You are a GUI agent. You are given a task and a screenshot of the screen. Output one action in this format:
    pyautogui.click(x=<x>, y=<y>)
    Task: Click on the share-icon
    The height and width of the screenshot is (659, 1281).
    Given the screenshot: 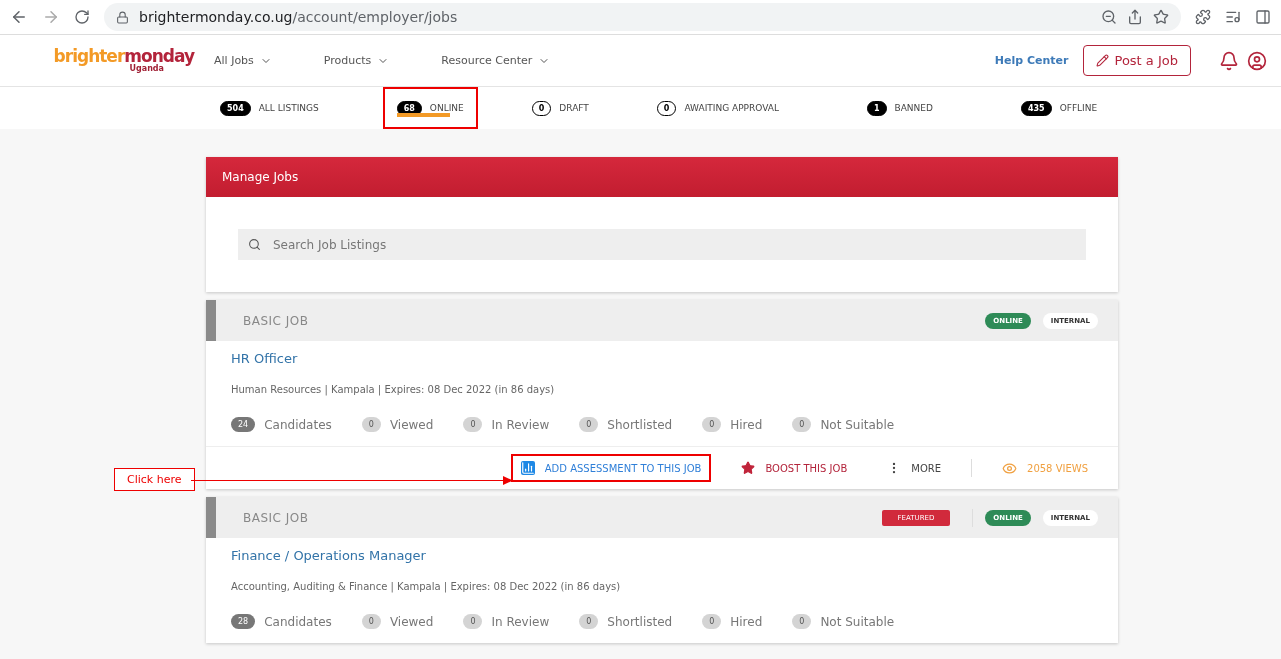 What is the action you would take?
    pyautogui.click(x=1135, y=17)
    